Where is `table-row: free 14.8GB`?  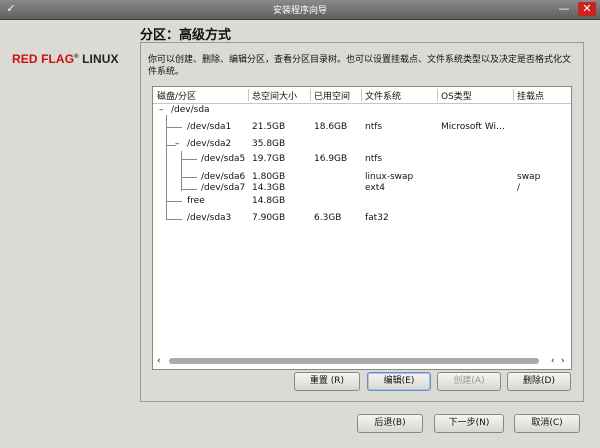 table-row: free 14.8GB is located at coordinates (362, 201).